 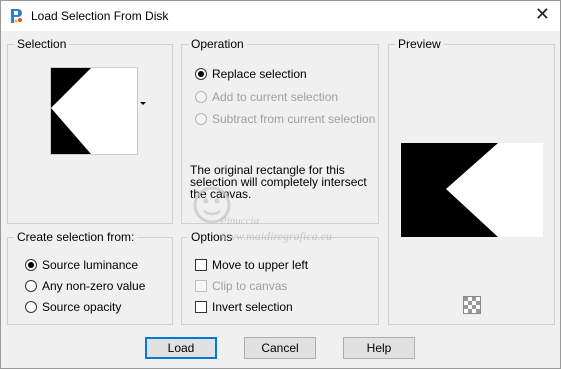 What do you see at coordinates (250, 286) in the screenshot?
I see `clip-to-canvas-label: Clip to canvas` at bounding box center [250, 286].